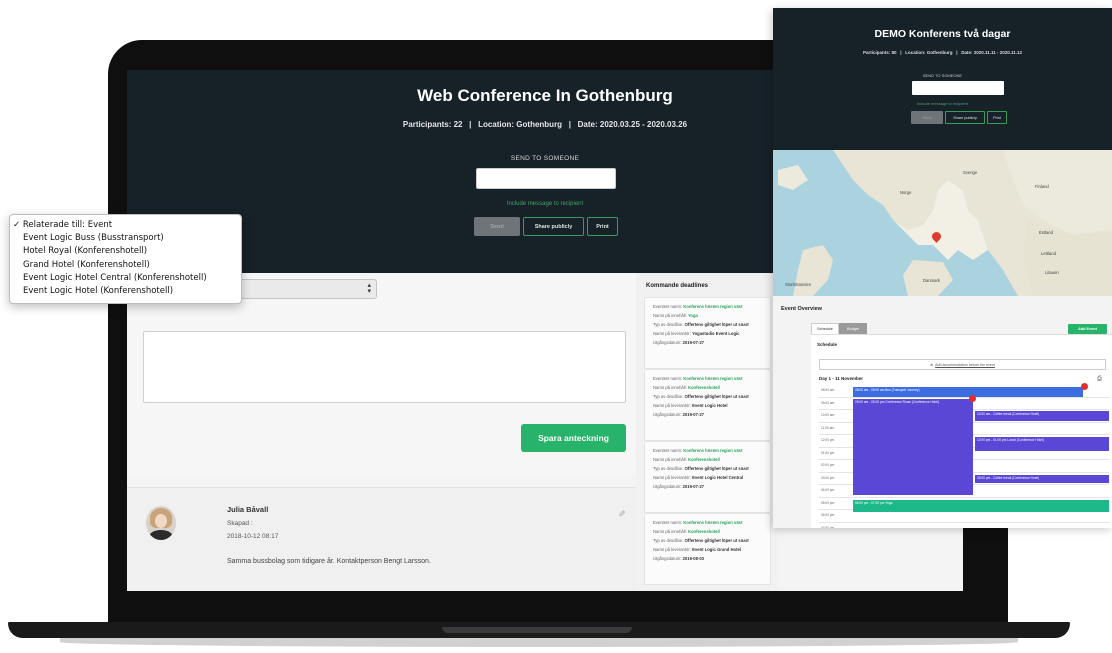 Image resolution: width=1112 pixels, height=653 pixels. What do you see at coordinates (497, 226) in the screenshot?
I see `send-button: Send` at bounding box center [497, 226].